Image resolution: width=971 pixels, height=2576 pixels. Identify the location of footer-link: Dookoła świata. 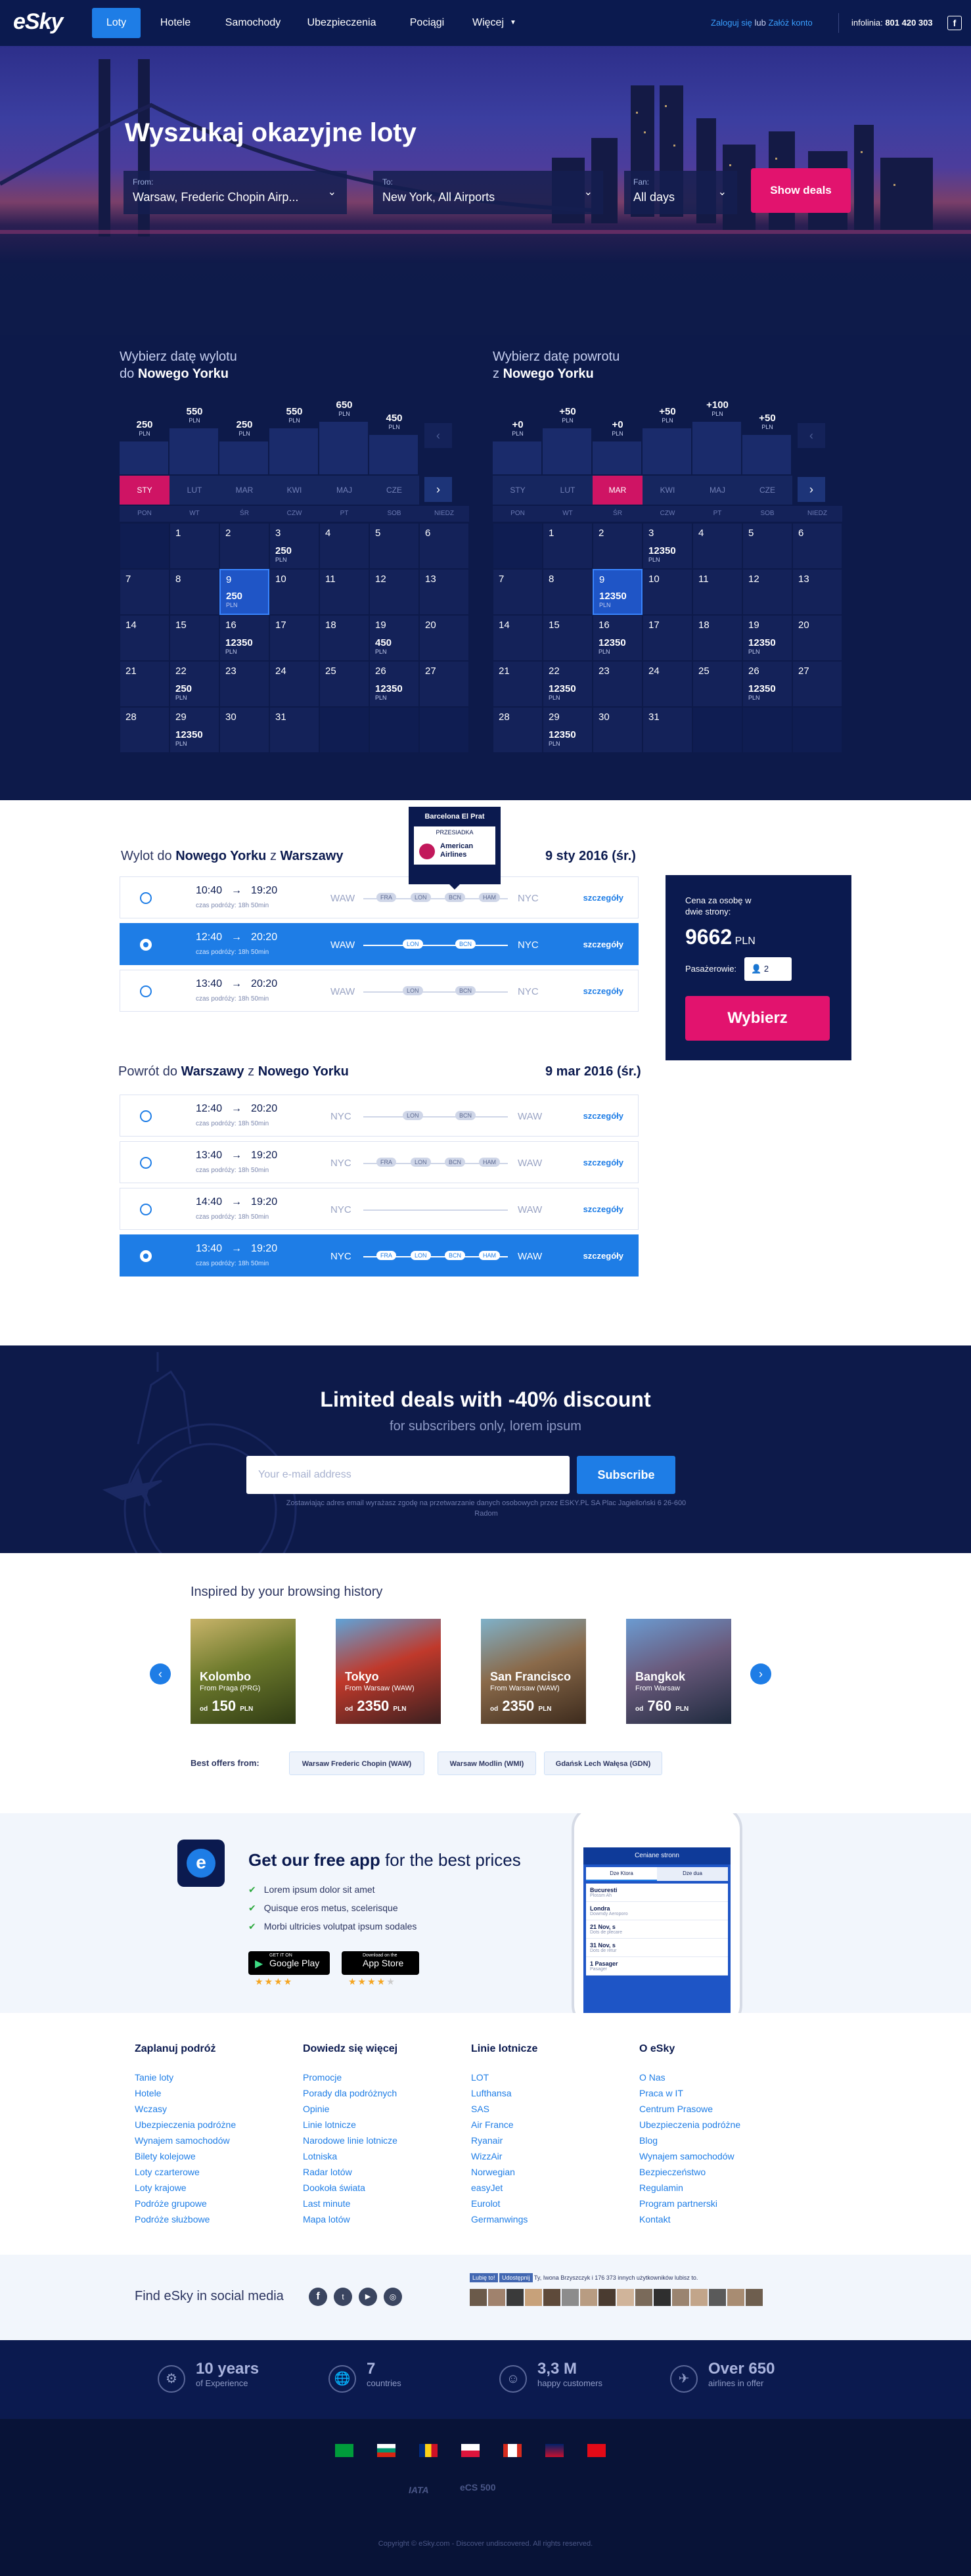
(350, 2188).